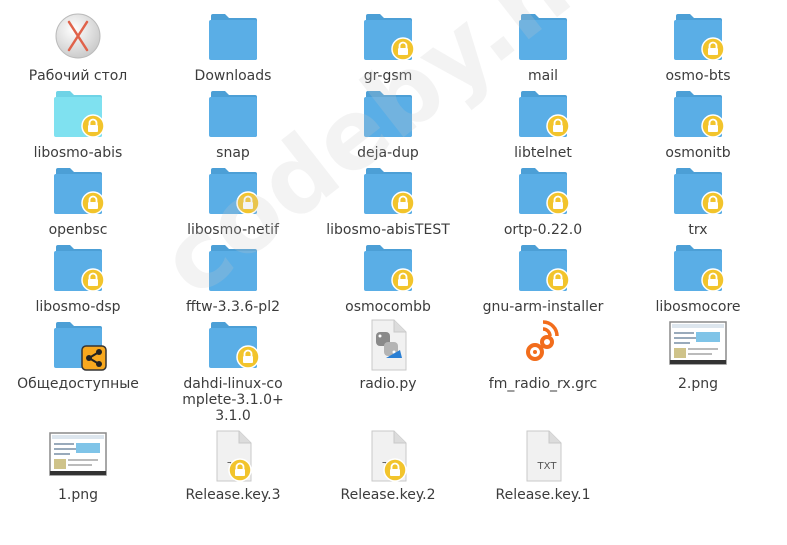  I want to click on file-item: trx, so click(698, 199).